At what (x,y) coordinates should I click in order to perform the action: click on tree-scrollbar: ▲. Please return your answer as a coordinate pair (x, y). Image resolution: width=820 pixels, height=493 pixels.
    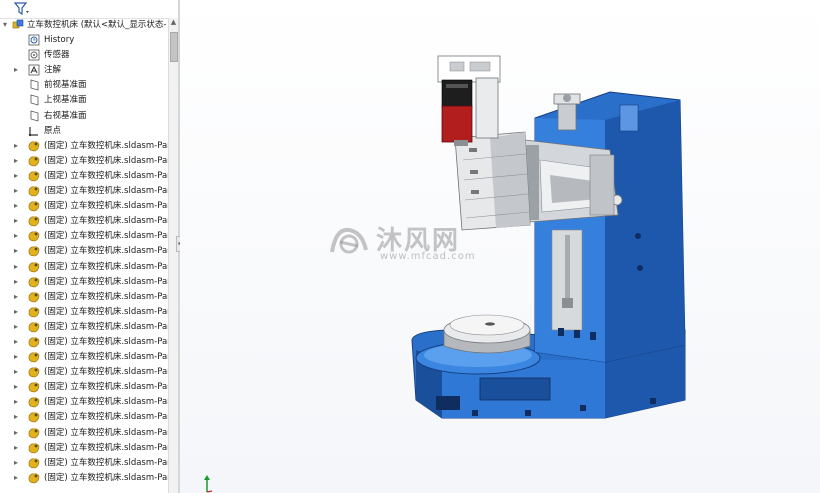
    Looking at the image, I should click on (173, 255).